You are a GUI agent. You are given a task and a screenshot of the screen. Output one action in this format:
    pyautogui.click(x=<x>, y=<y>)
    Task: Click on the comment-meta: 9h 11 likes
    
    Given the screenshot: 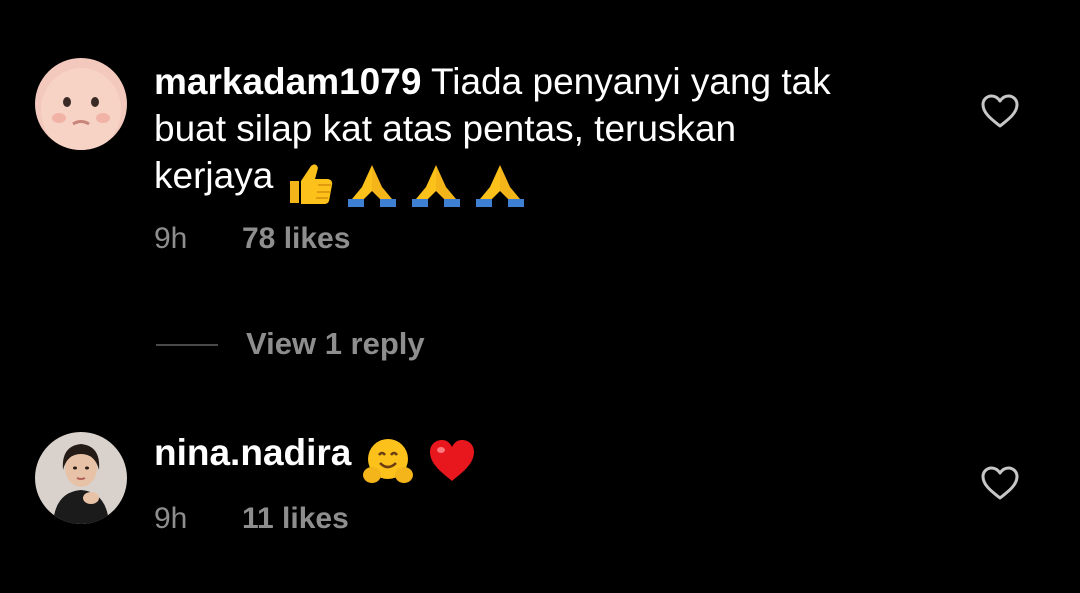 What is the action you would take?
    pyautogui.click(x=251, y=519)
    